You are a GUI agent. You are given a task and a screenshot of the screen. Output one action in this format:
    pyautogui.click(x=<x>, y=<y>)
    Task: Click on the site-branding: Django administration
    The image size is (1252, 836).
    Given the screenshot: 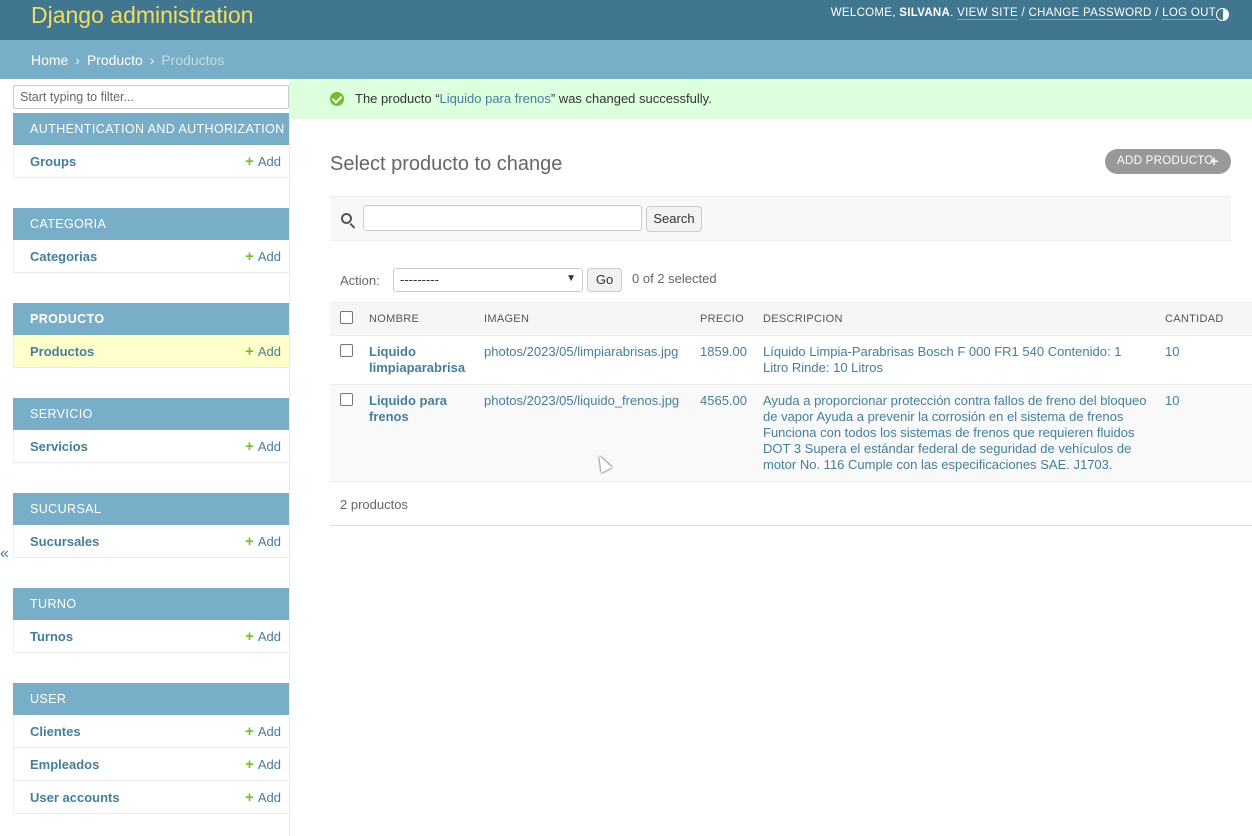 What is the action you would take?
    pyautogui.click(x=142, y=15)
    